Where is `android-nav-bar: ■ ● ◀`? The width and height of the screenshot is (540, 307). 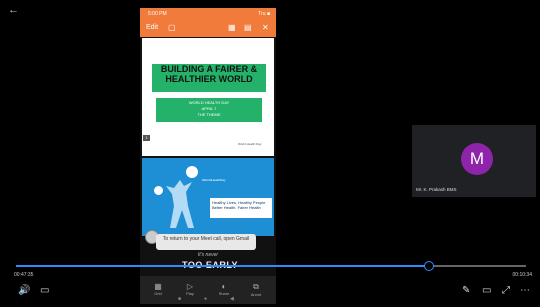
android-nav-bar: ■ ● ◀ is located at coordinates (208, 300).